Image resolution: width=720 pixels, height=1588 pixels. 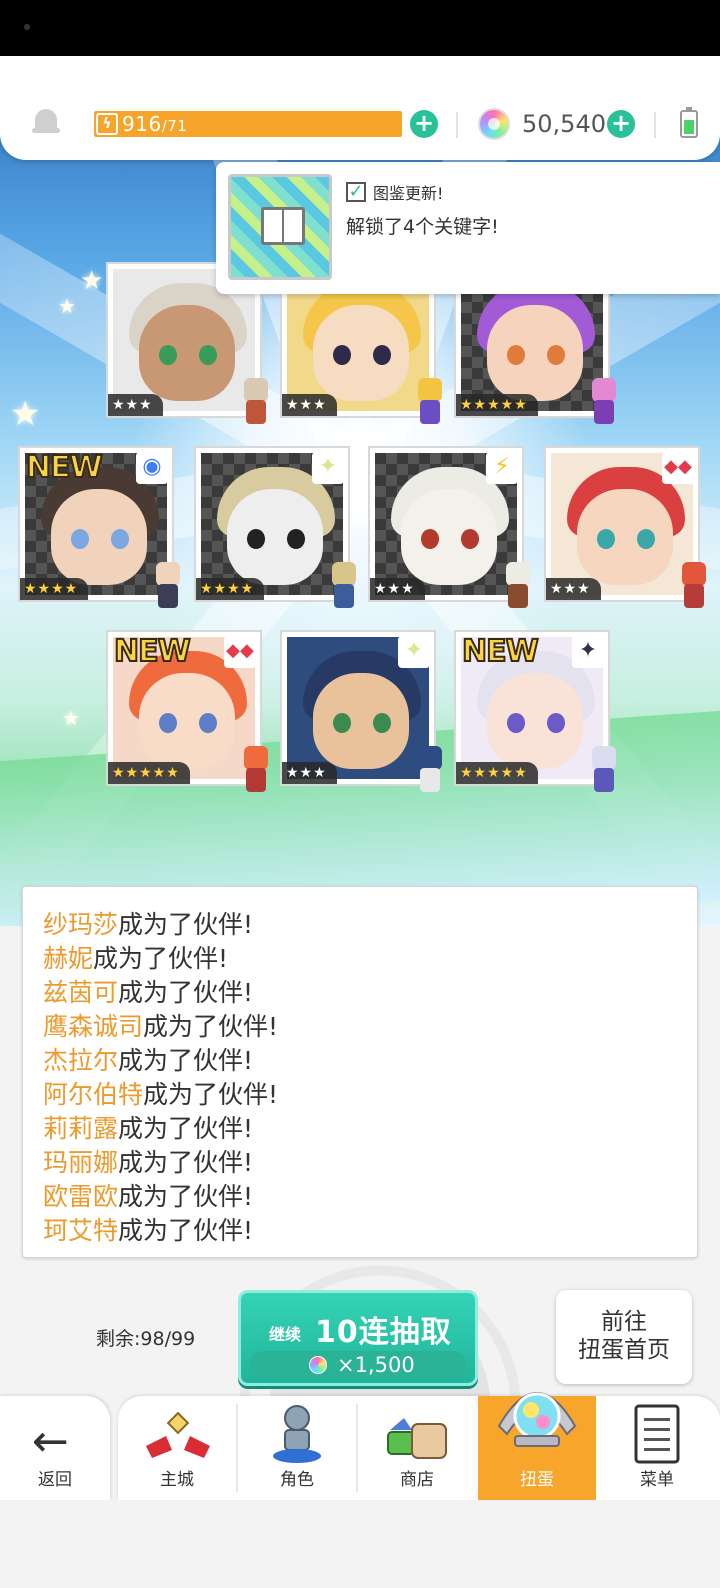 I want to click on toast-message: 解锁了4个关键字!, so click(x=422, y=227).